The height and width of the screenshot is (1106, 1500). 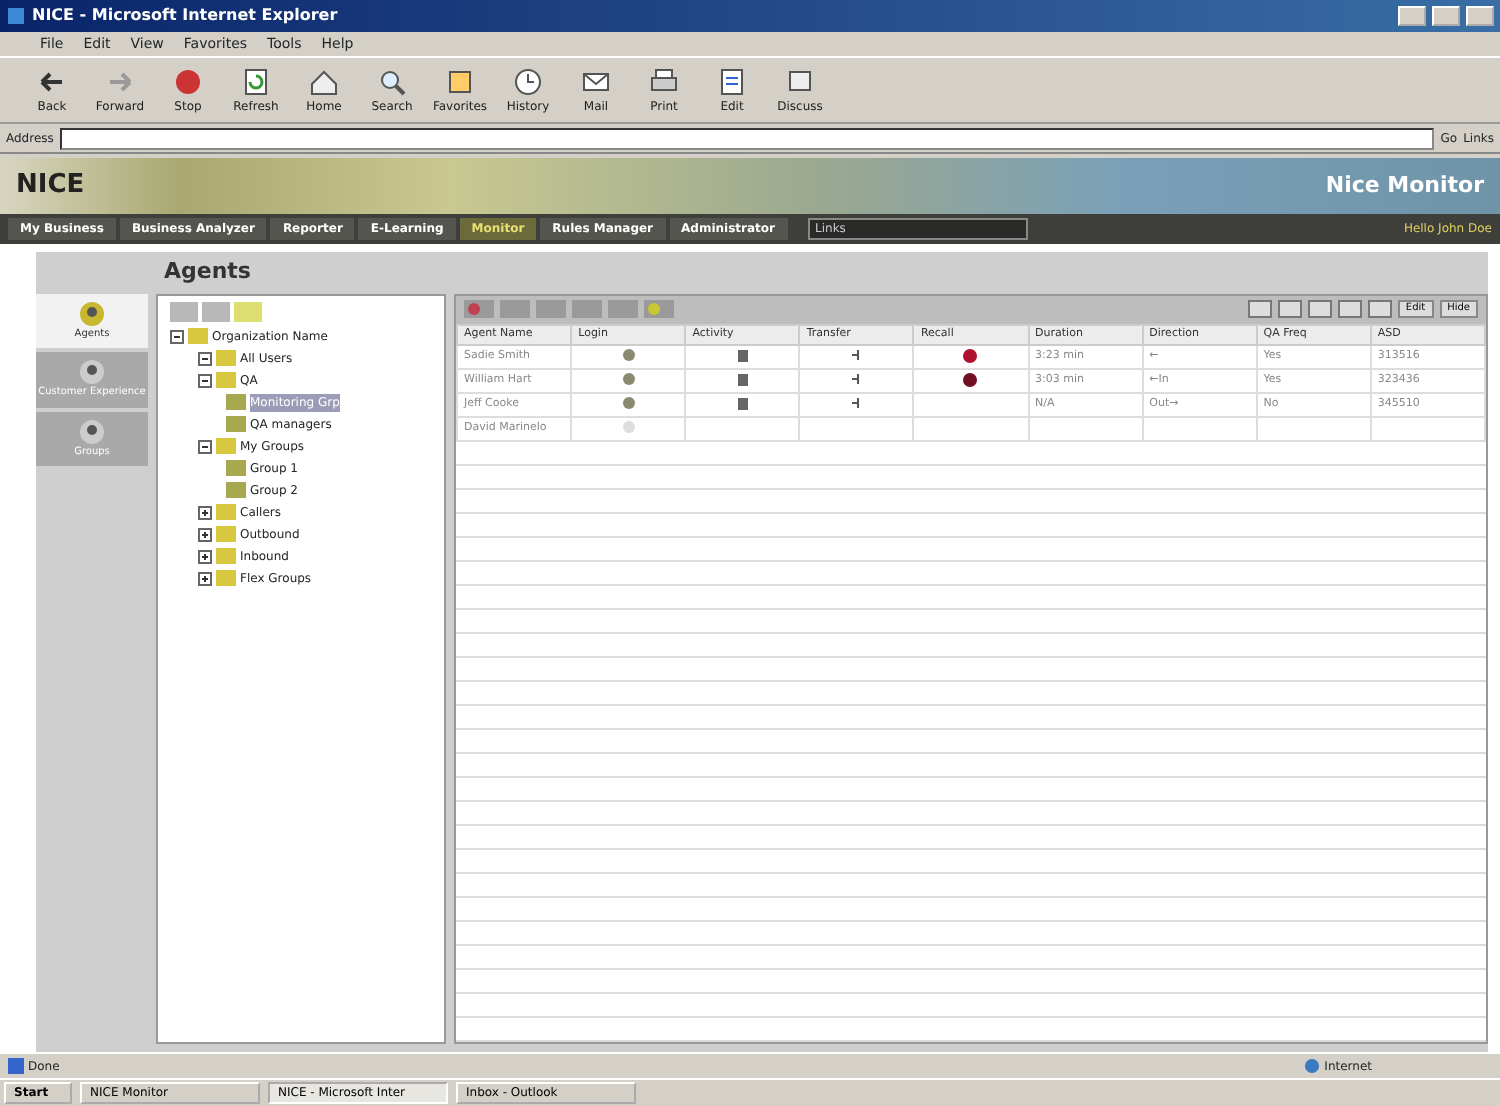 What do you see at coordinates (186, 16) in the screenshot?
I see `window-title: NICE - Microsoft Internet Explorer` at bounding box center [186, 16].